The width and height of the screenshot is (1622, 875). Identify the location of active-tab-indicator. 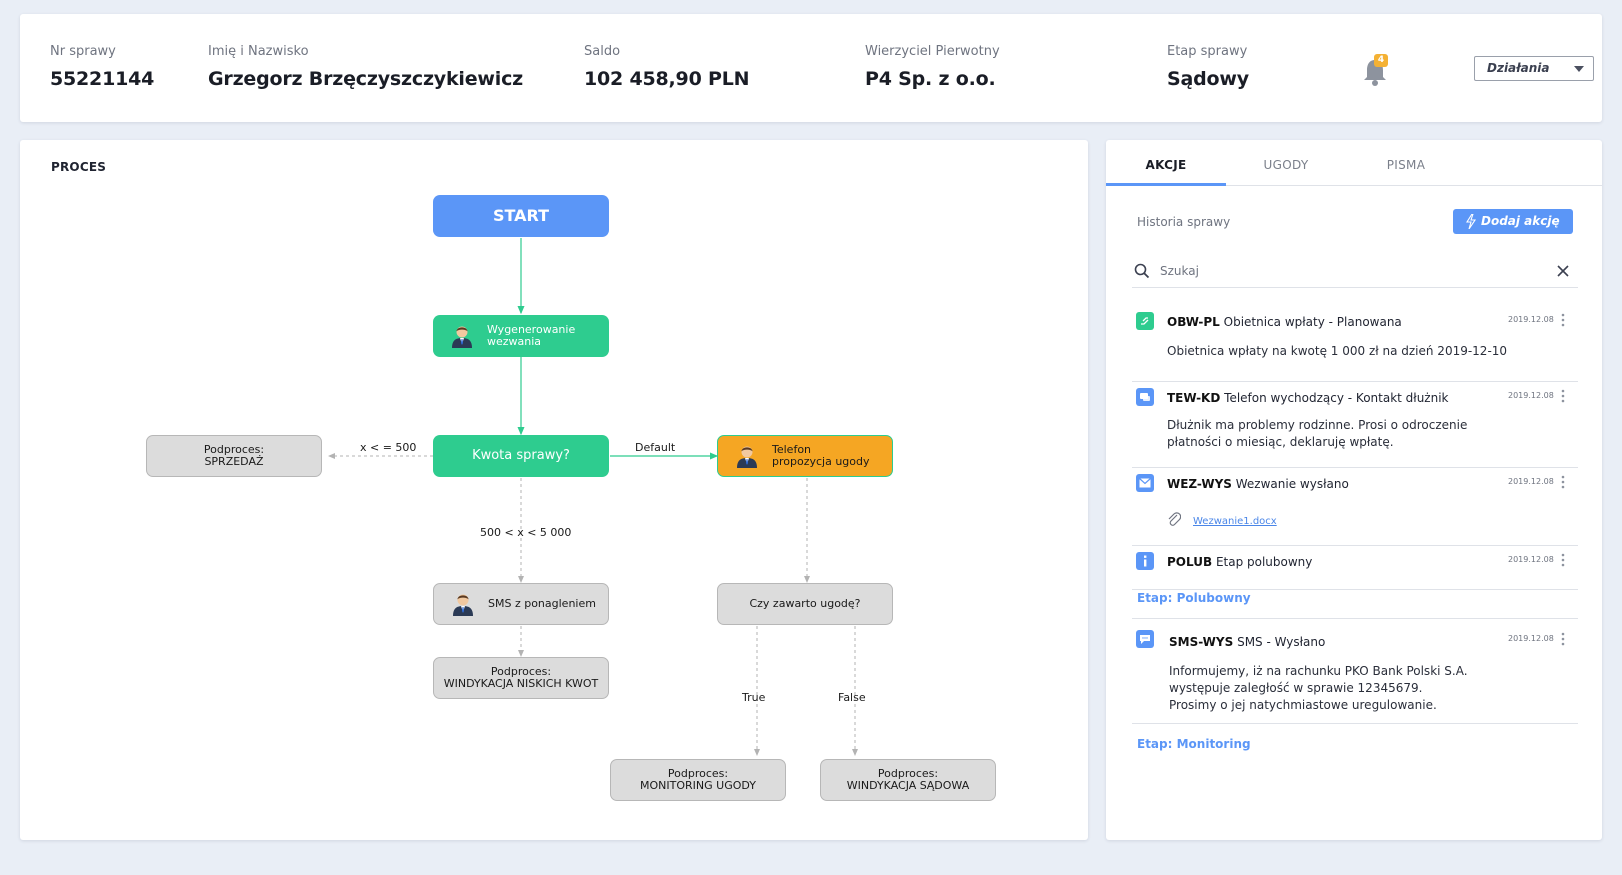
(1166, 184).